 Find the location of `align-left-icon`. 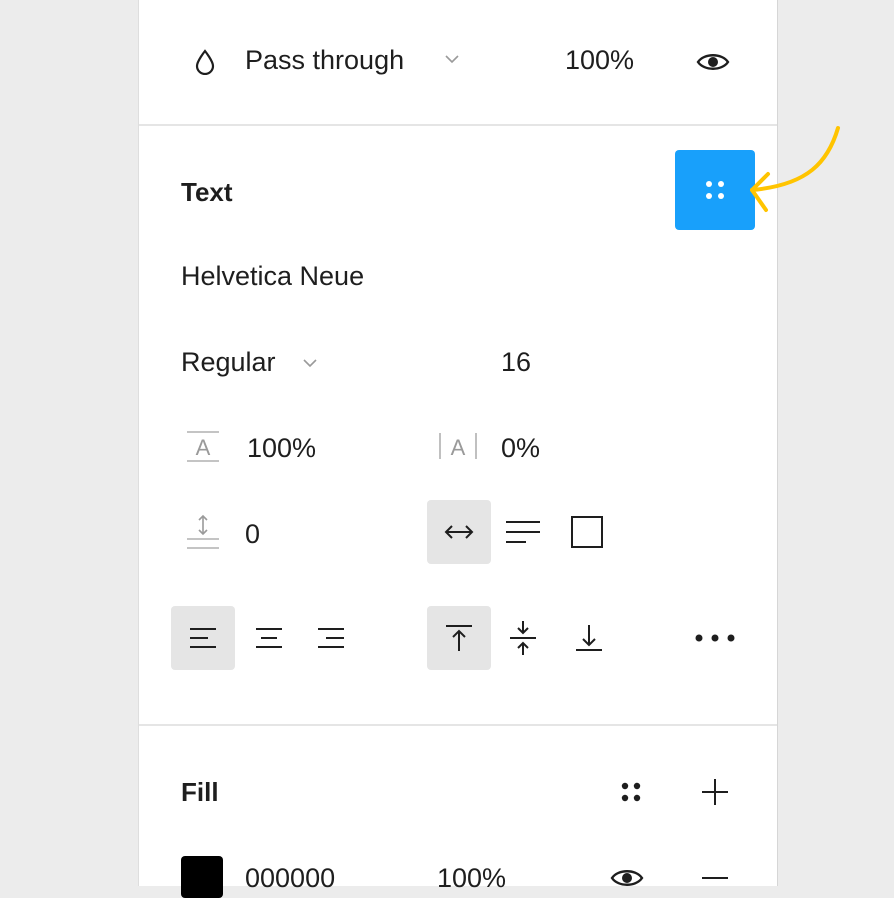

align-left-icon is located at coordinates (203, 638).